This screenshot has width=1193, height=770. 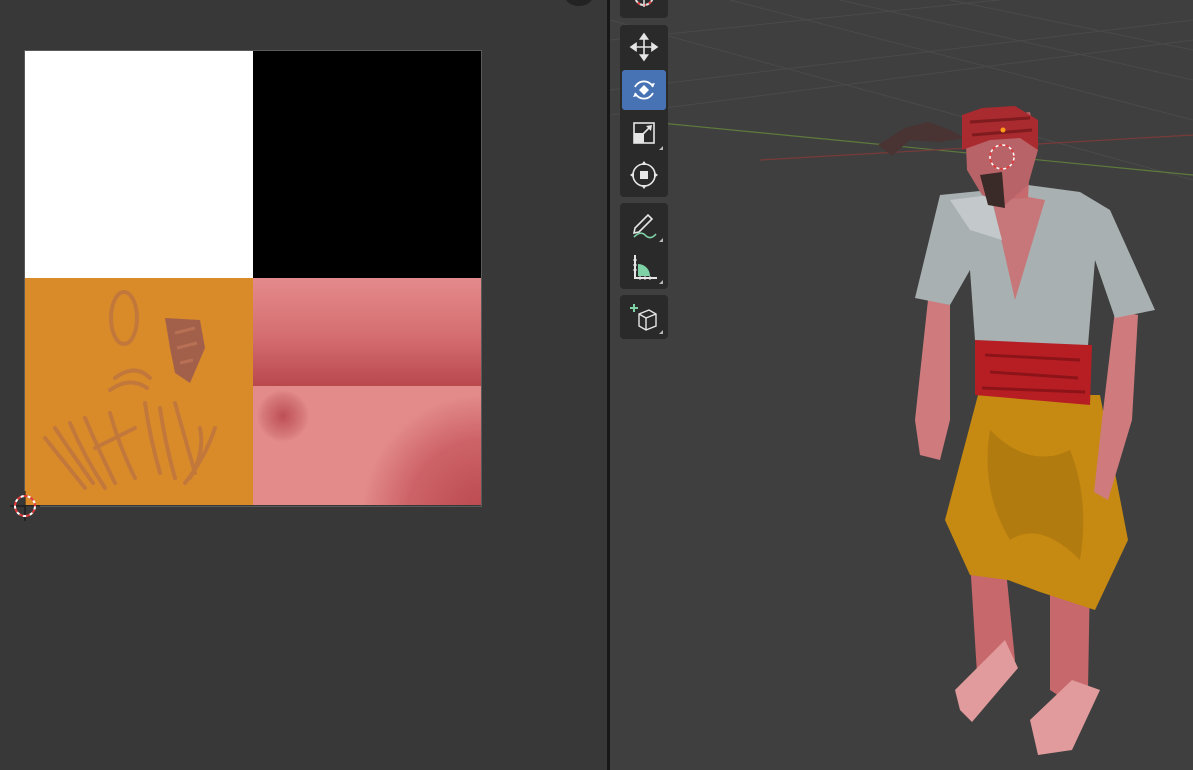 What do you see at coordinates (130, 390) in the screenshot?
I see `brush-strokes` at bounding box center [130, 390].